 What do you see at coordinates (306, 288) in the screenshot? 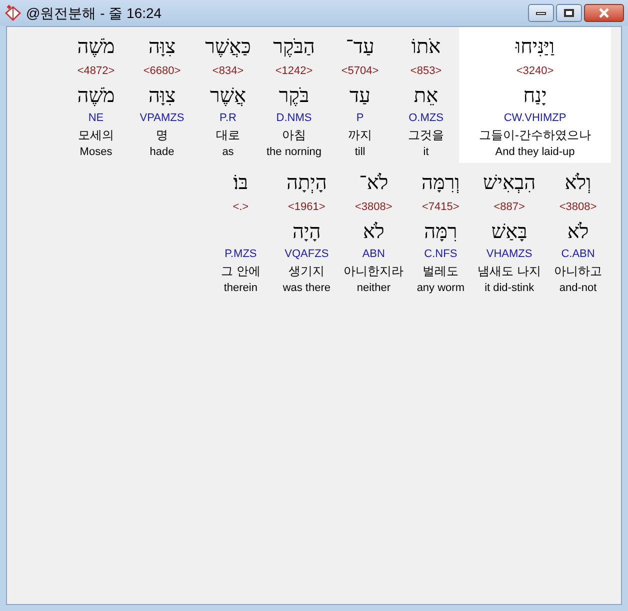
I see `english-gloss: was there` at bounding box center [306, 288].